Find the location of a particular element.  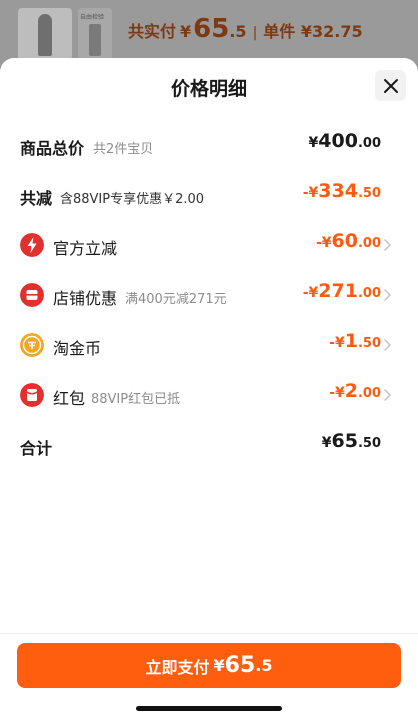

row-label: 红包 is located at coordinates (69, 398).